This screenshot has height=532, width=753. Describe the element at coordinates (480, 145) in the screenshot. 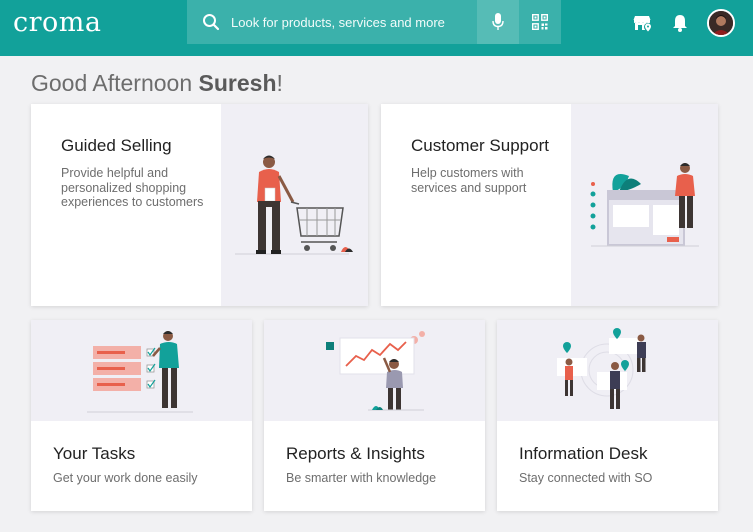

I see `card-title: Customer Support` at that location.